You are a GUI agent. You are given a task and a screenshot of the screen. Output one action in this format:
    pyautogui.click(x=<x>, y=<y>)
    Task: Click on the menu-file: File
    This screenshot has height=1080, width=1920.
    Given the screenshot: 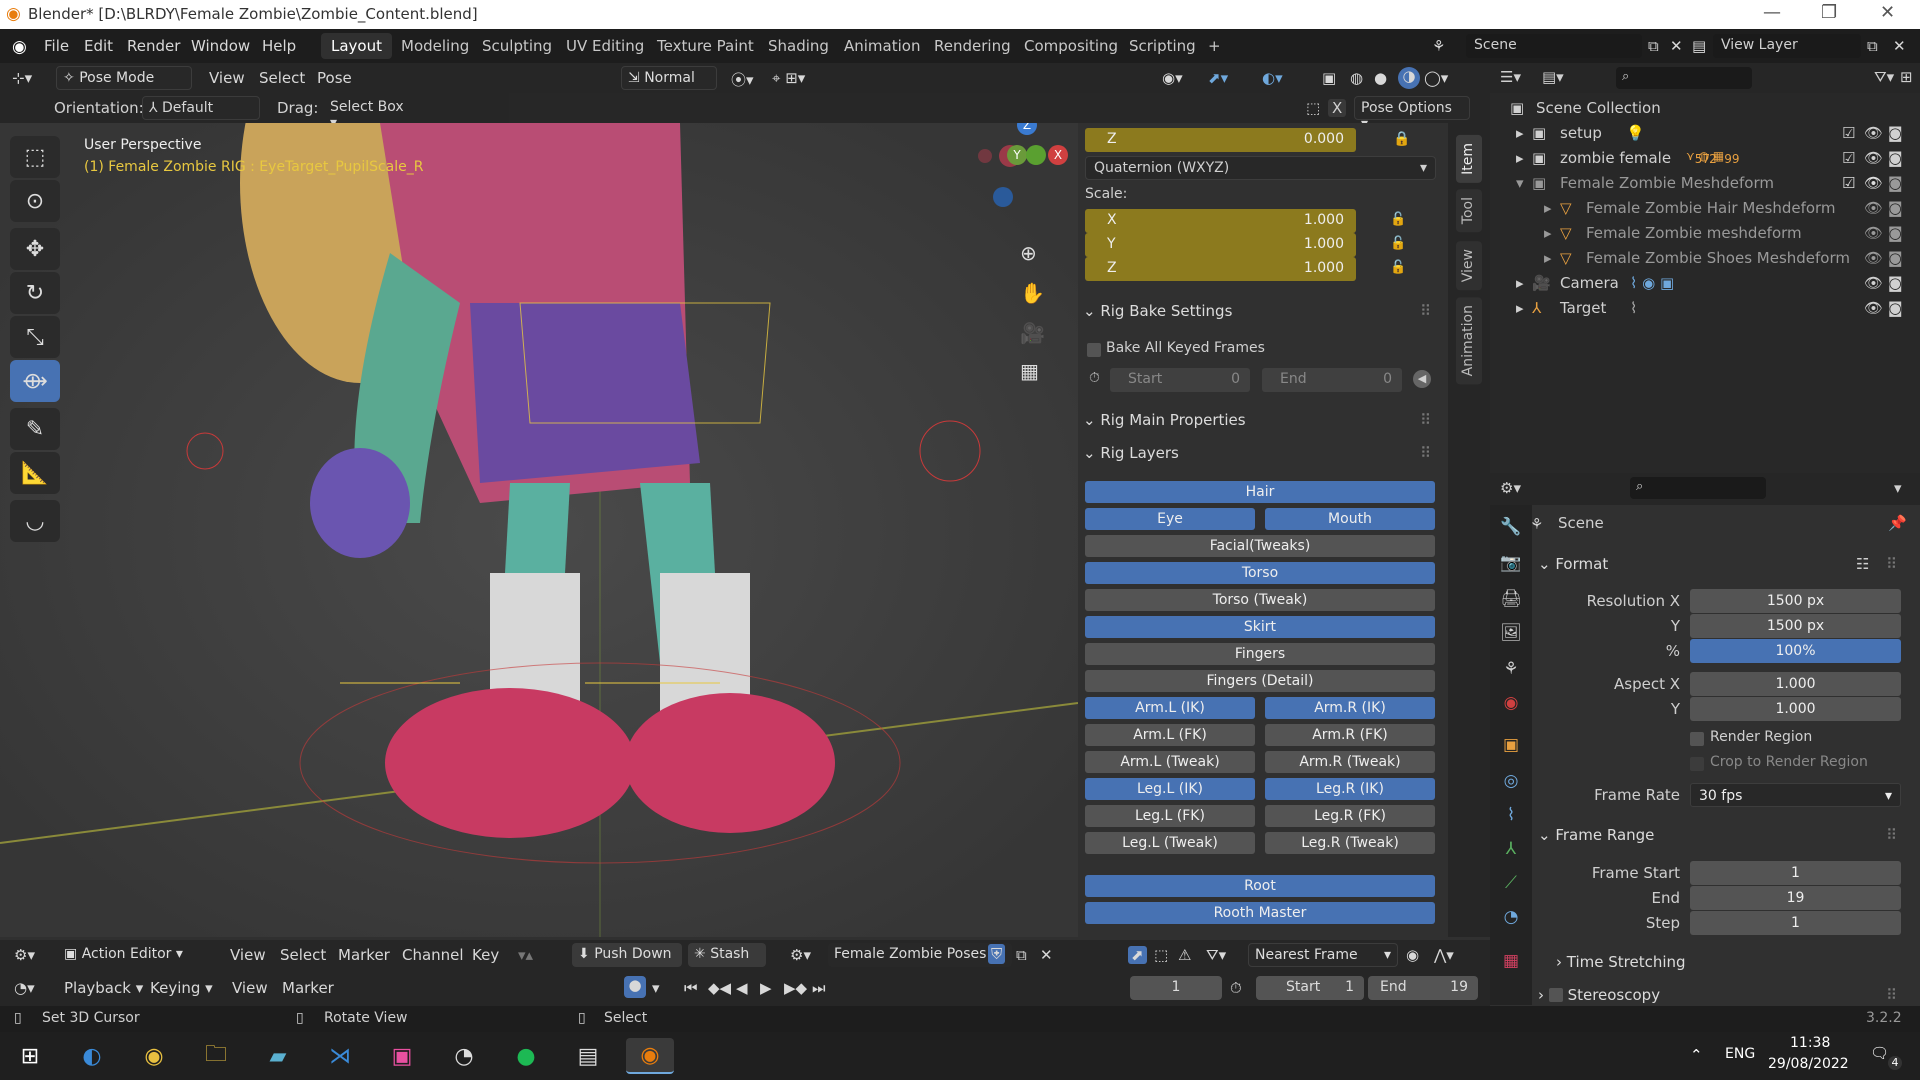 What is the action you would take?
    pyautogui.click(x=56, y=46)
    